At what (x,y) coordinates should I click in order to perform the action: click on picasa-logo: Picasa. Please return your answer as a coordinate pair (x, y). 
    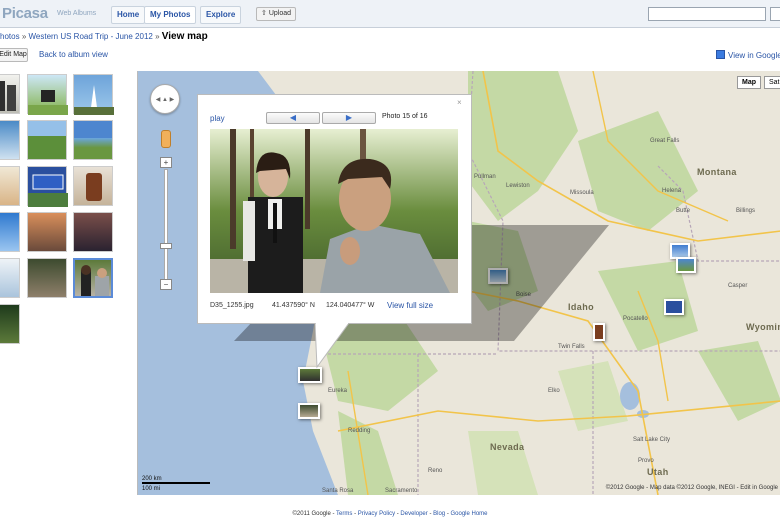
    Looking at the image, I should click on (25, 13).